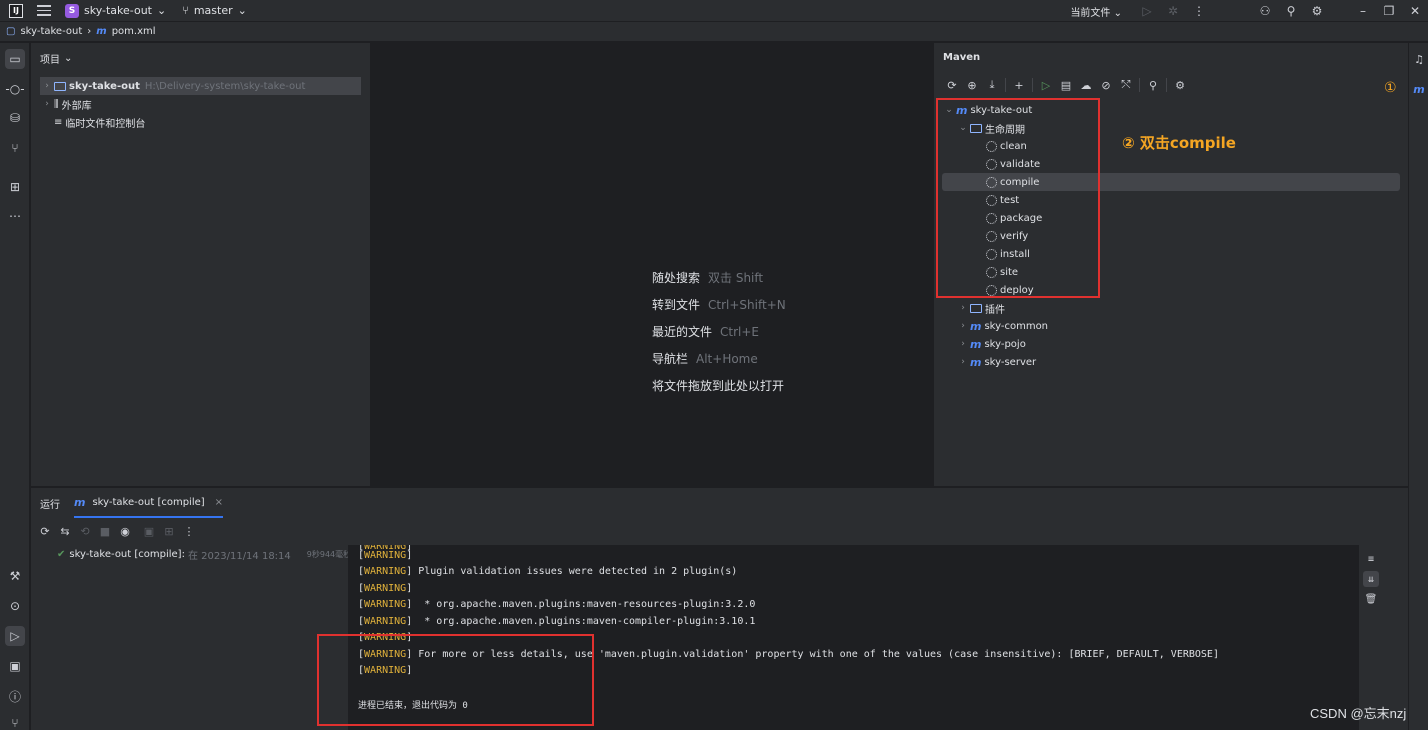  What do you see at coordinates (125, 531) in the screenshot?
I see `show-icon: ◉` at bounding box center [125, 531].